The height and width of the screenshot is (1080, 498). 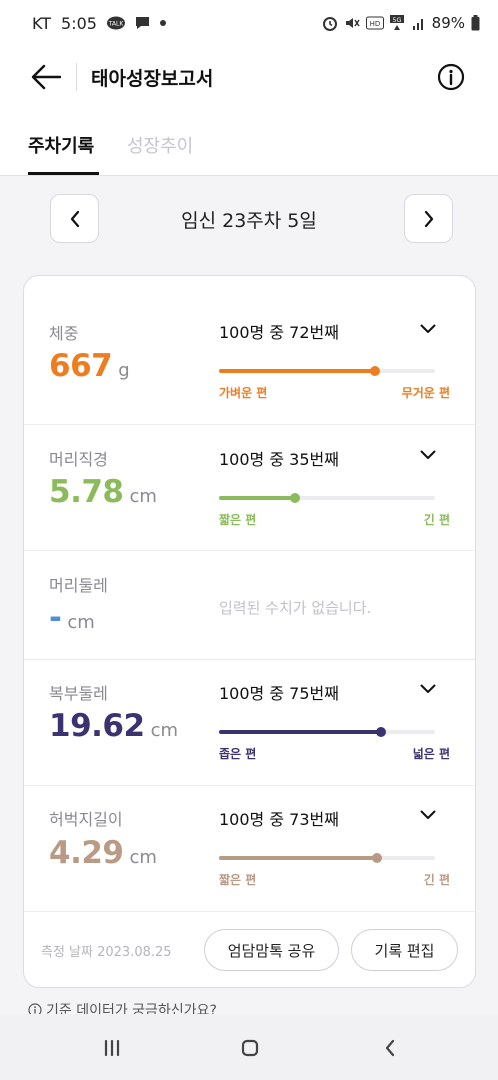 What do you see at coordinates (76, 77) in the screenshot?
I see `title-divider` at bounding box center [76, 77].